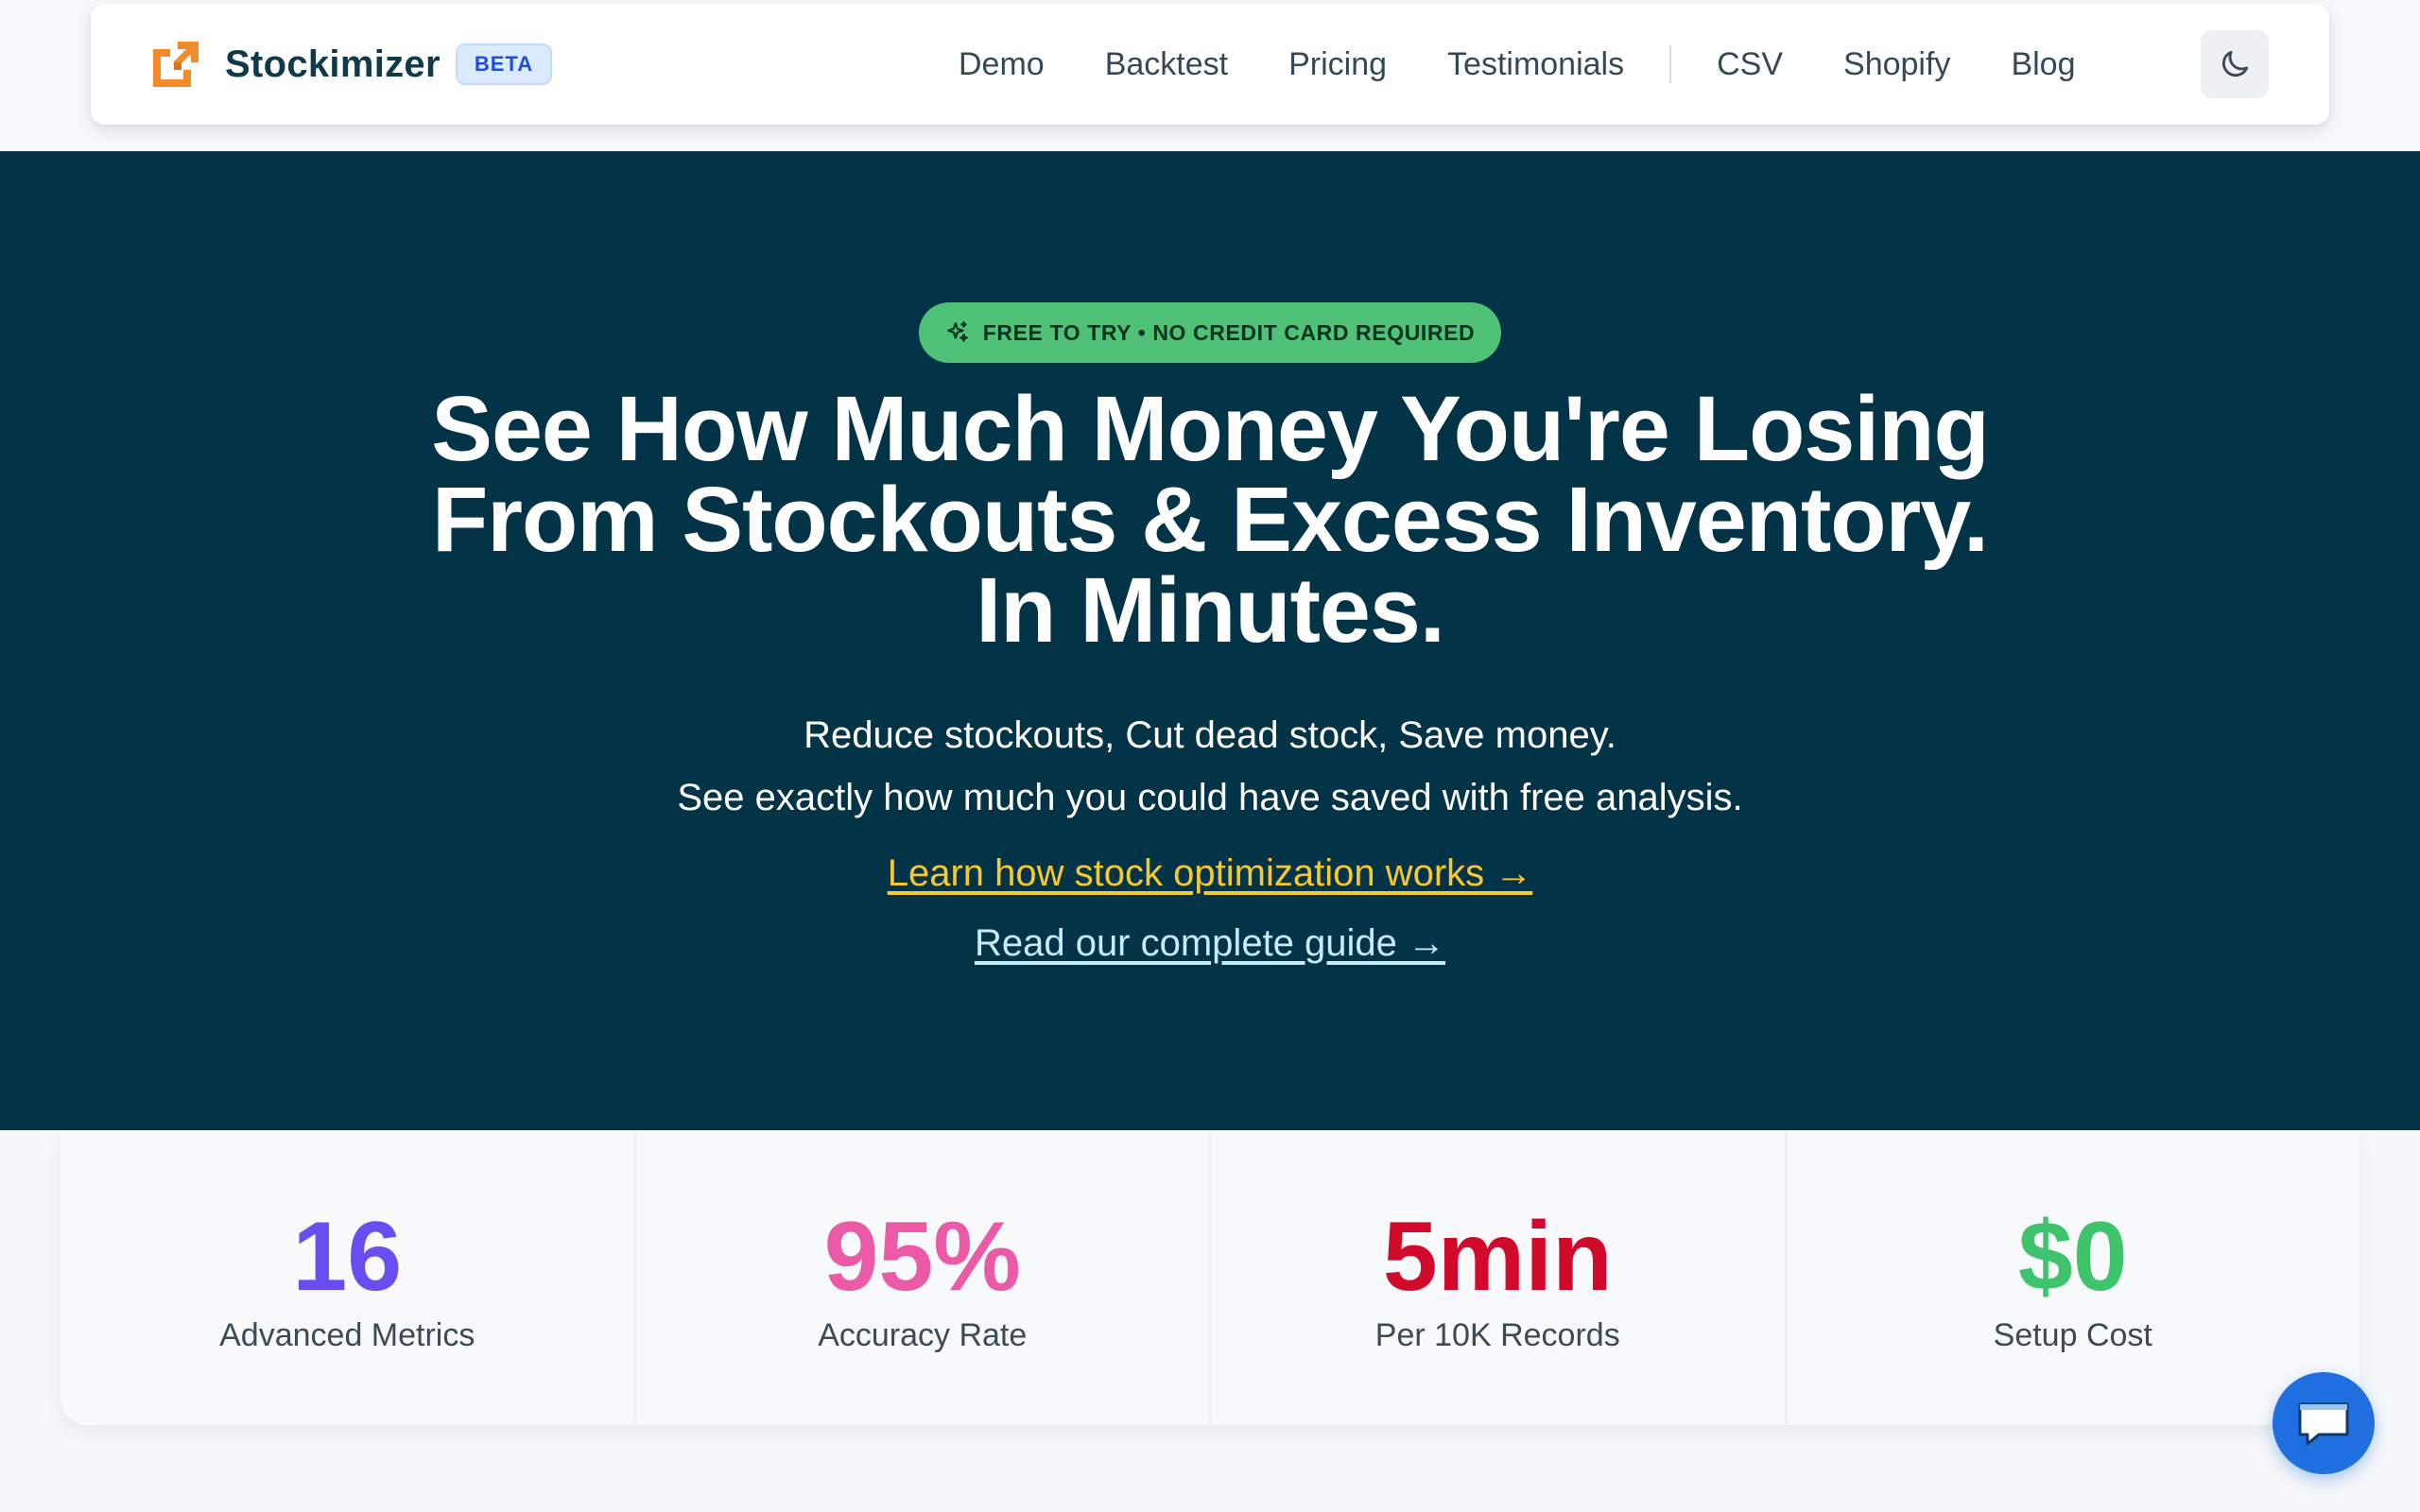  I want to click on stat-card: 5min Per 10K Records, so click(1497, 1277).